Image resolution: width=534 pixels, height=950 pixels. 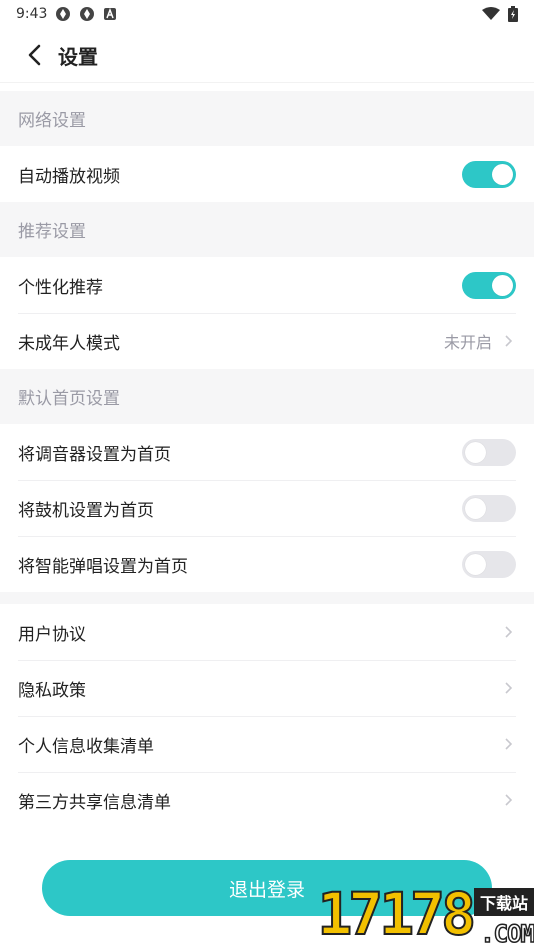 I want to click on minor-mode-right: 未开启, so click(x=480, y=341).